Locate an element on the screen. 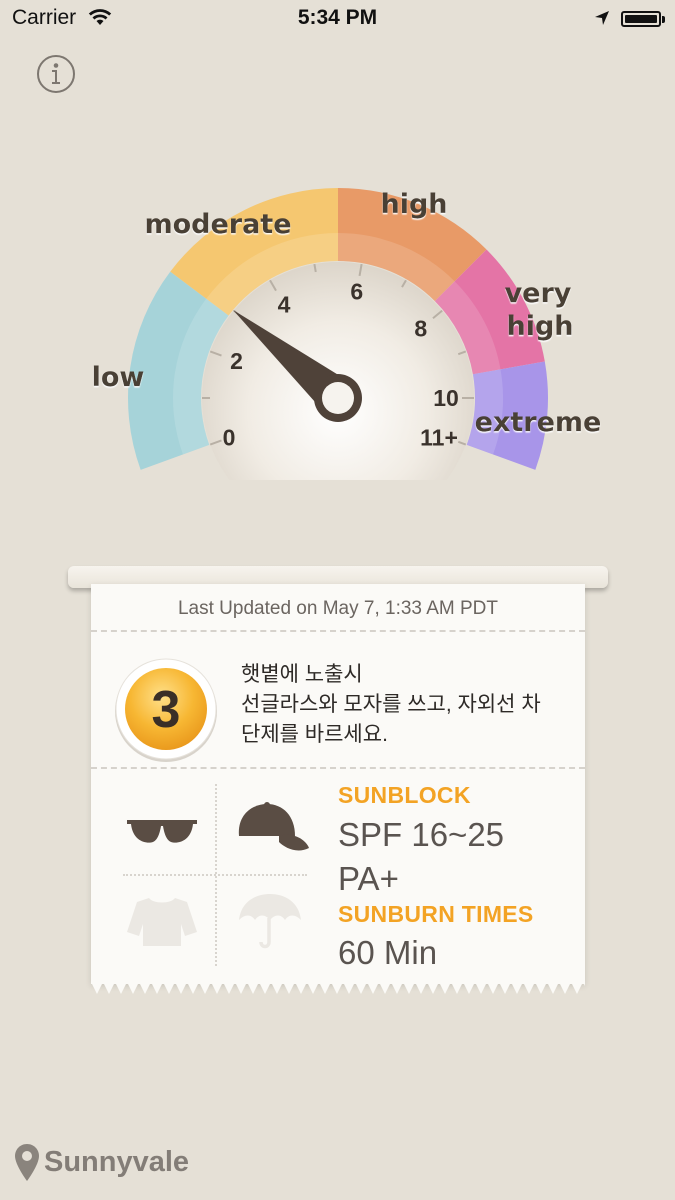 The height and width of the screenshot is (1200, 675). advice-line-3: 단제를 바르세요. is located at coordinates (314, 734).